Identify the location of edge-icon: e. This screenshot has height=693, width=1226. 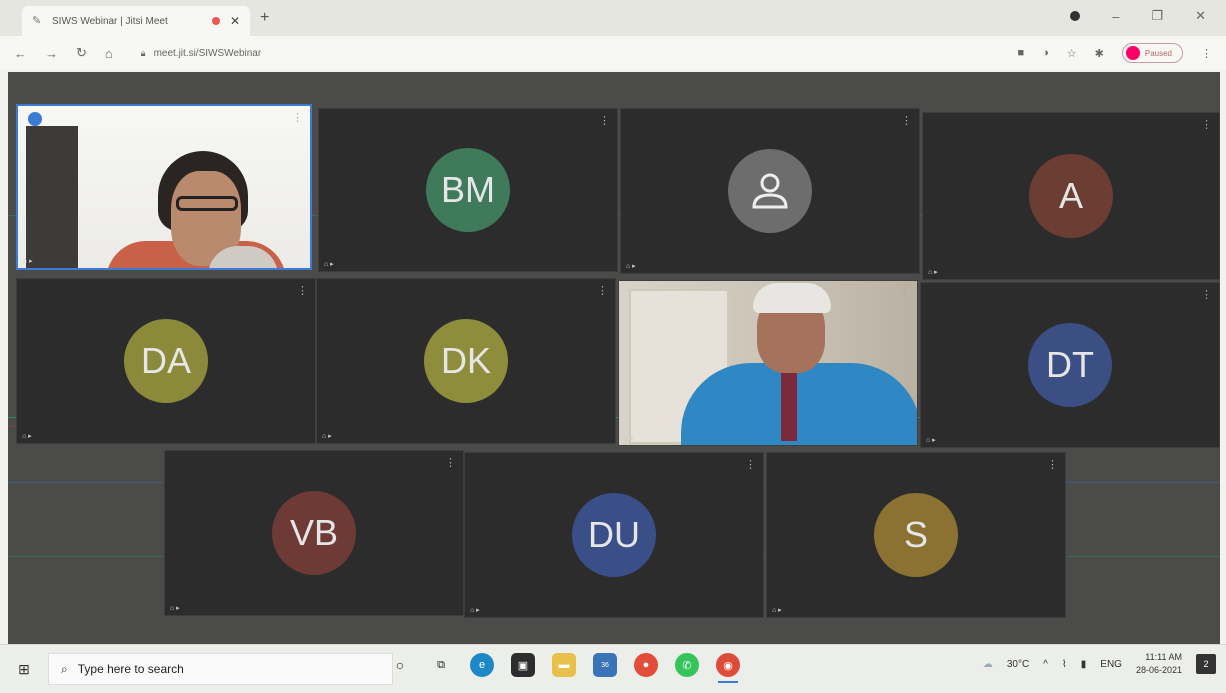
(482, 665).